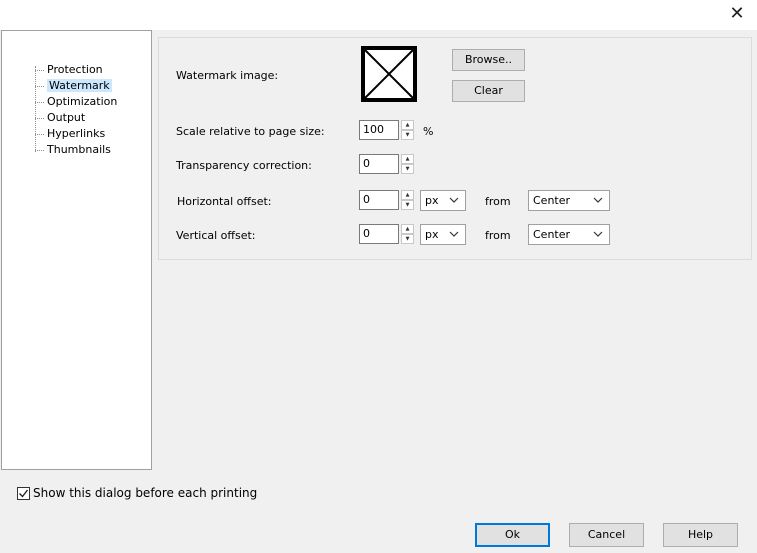 This screenshot has height=553, width=757. I want to click on watermark-image-preview, so click(389, 74).